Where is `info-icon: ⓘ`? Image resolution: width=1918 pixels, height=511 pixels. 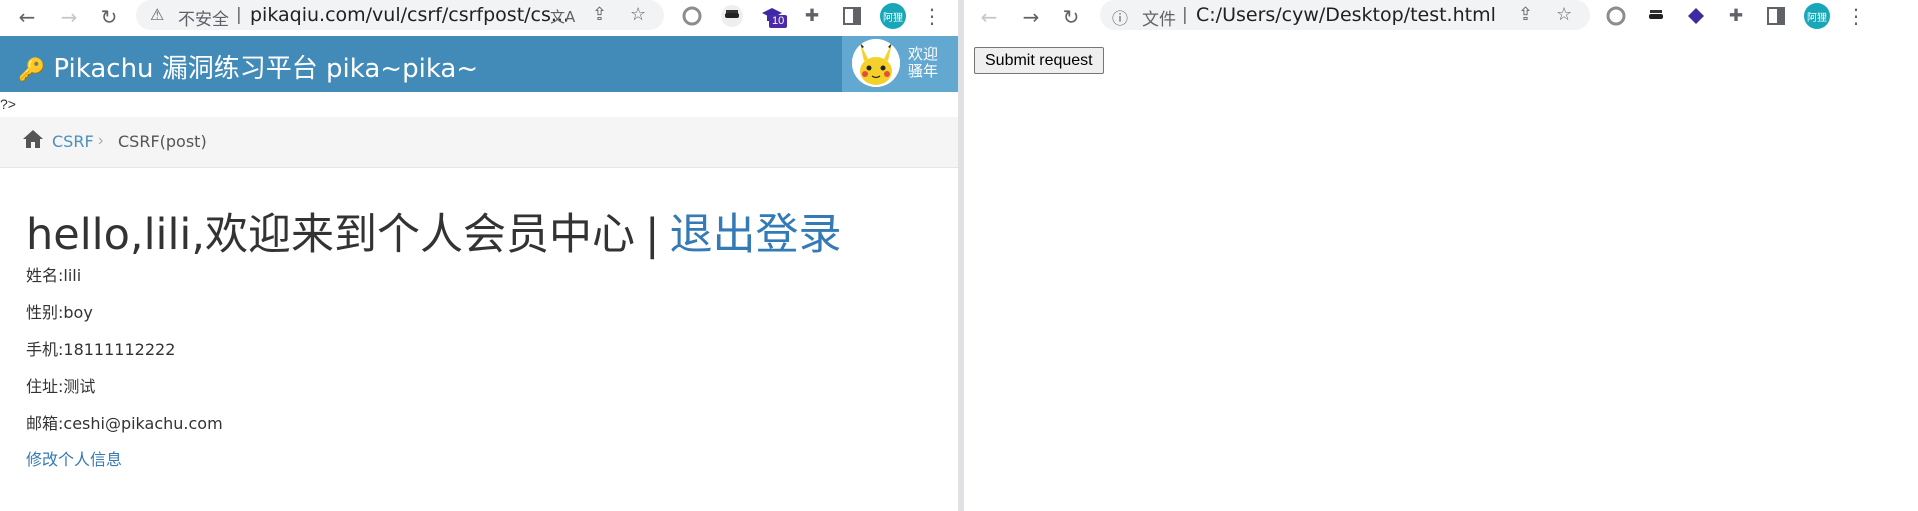 info-icon: ⓘ is located at coordinates (1120, 17).